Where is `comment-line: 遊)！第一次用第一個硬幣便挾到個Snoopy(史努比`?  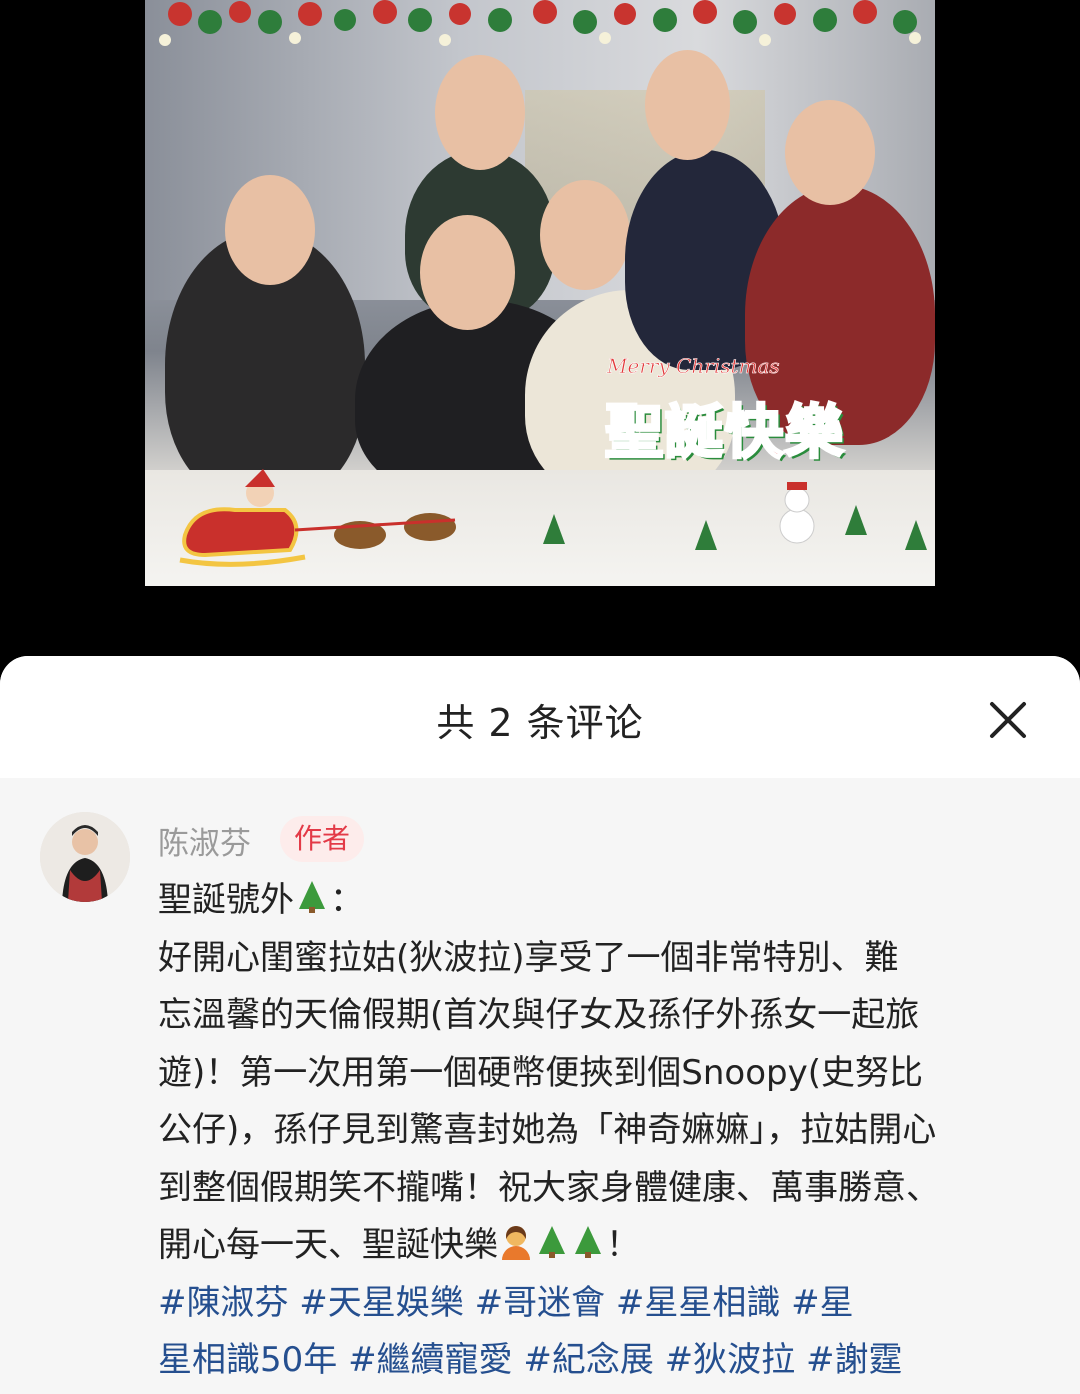 comment-line: 遊)！第一次用第一個硬幣便挾到個Snoopy(史努比 is located at coordinates (540, 1072).